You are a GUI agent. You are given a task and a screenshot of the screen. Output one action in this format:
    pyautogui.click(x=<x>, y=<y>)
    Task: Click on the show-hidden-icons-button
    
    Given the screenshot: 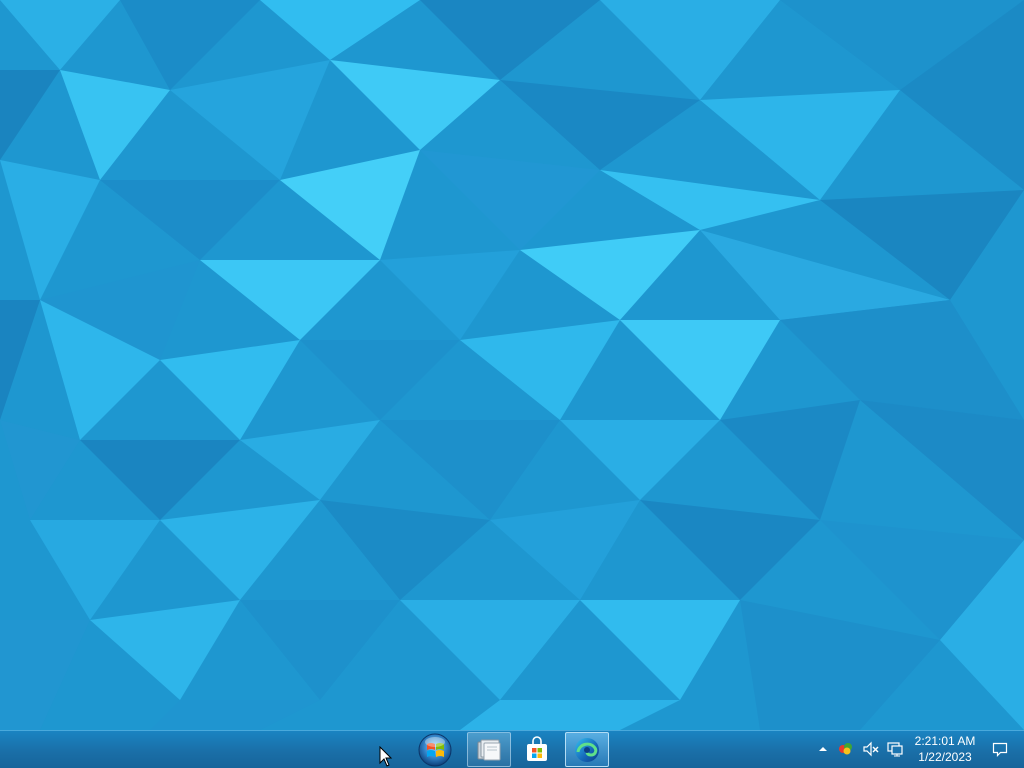 What is the action you would take?
    pyautogui.click(x=823, y=749)
    